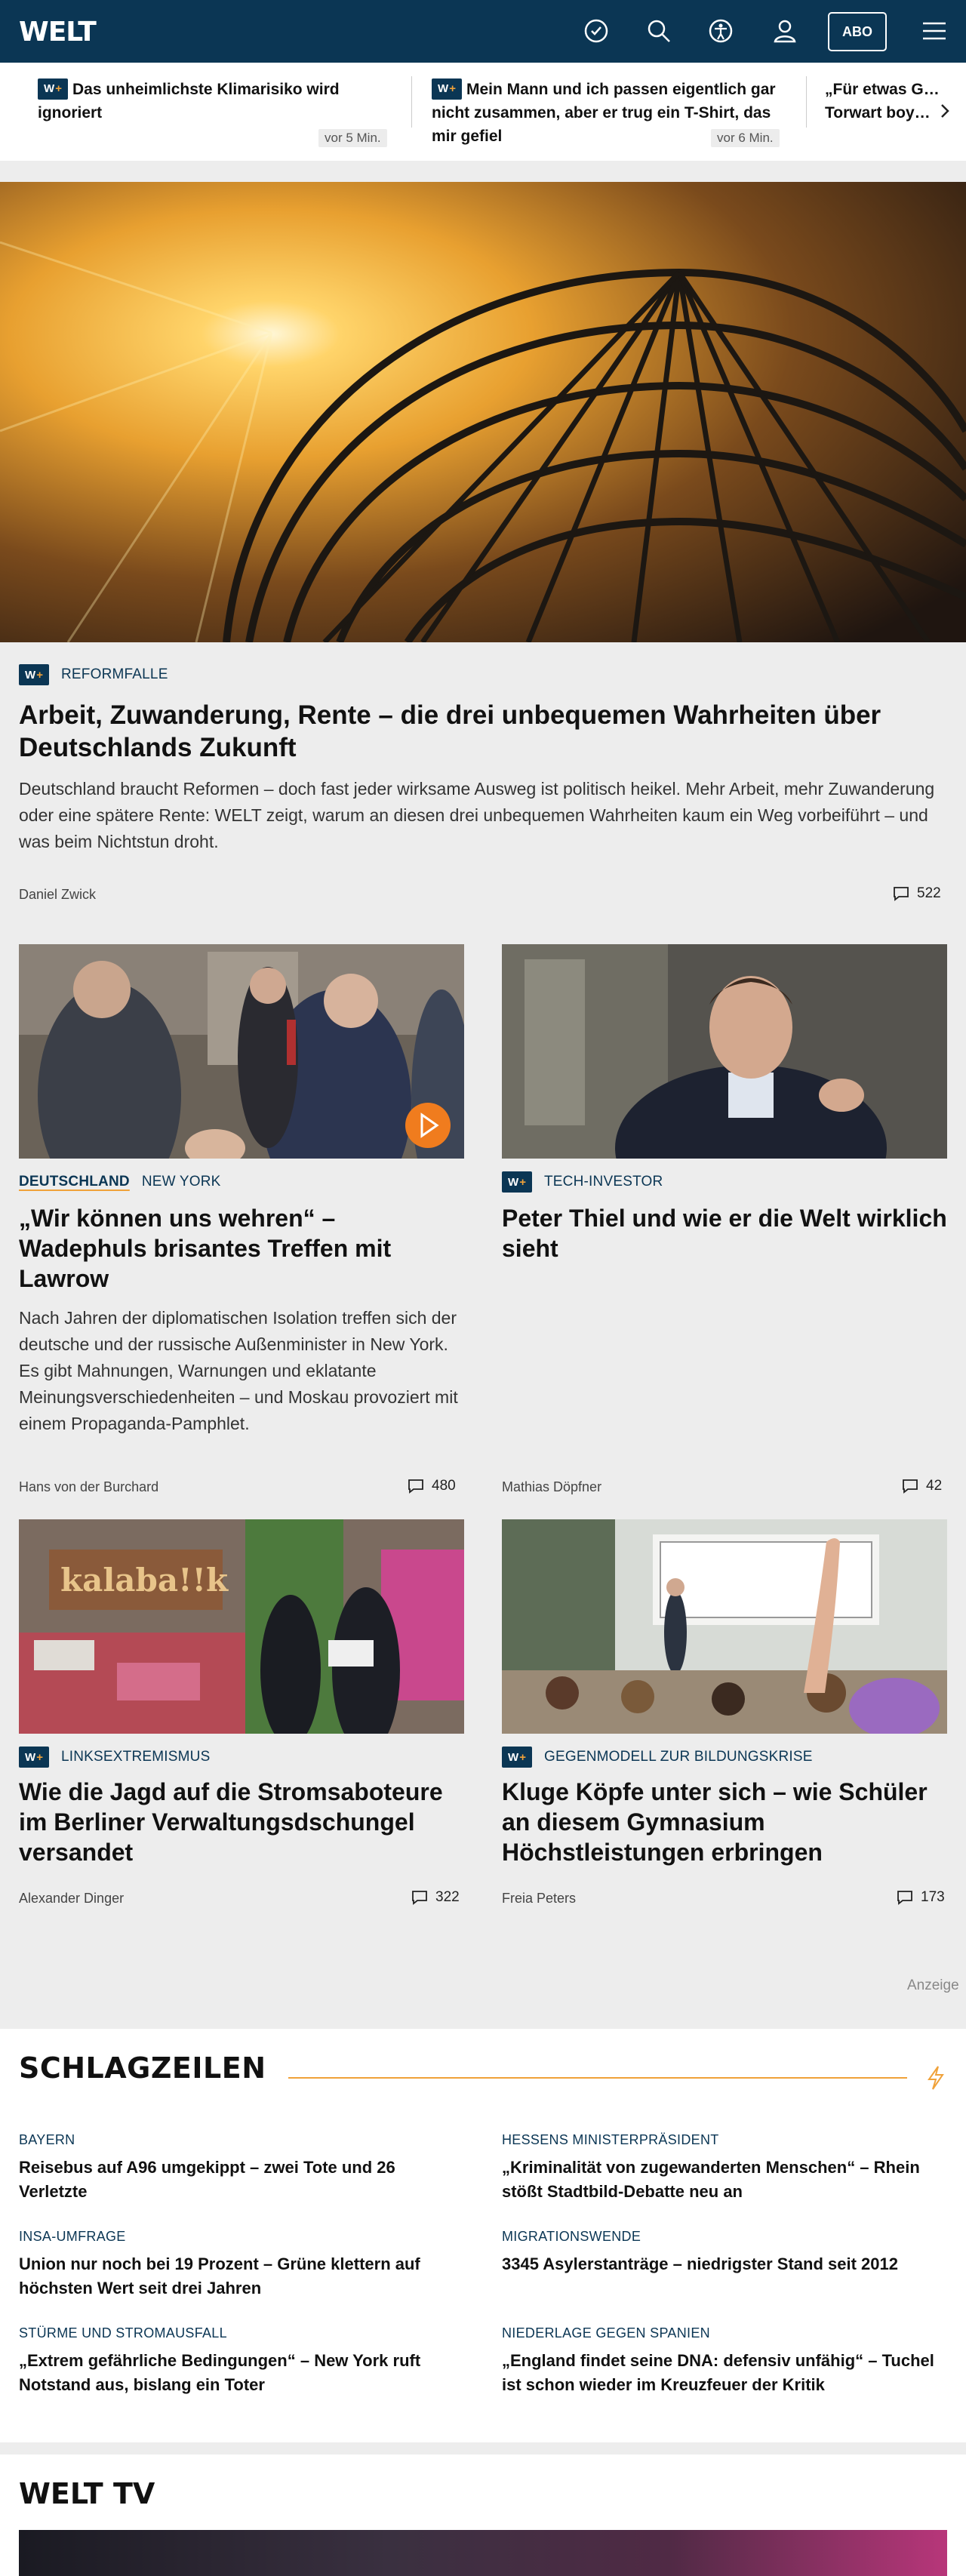 This screenshot has height=2576, width=966. What do you see at coordinates (539, 1899) in the screenshot?
I see `card-author: Freia Peters` at bounding box center [539, 1899].